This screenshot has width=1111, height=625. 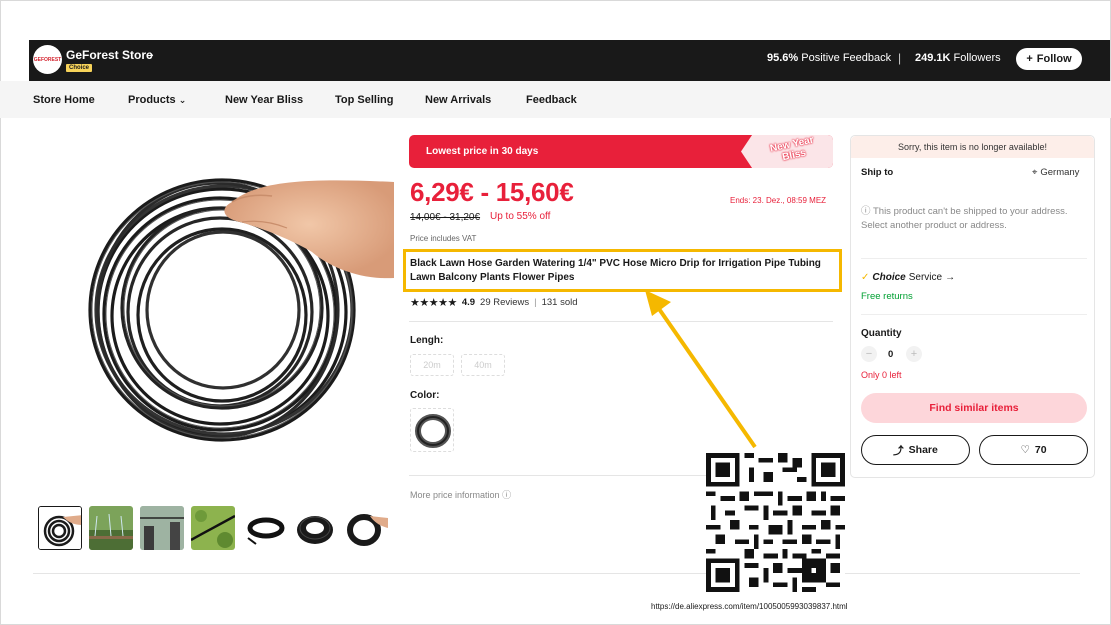 I want to click on check-icon: ✓, so click(x=865, y=277).